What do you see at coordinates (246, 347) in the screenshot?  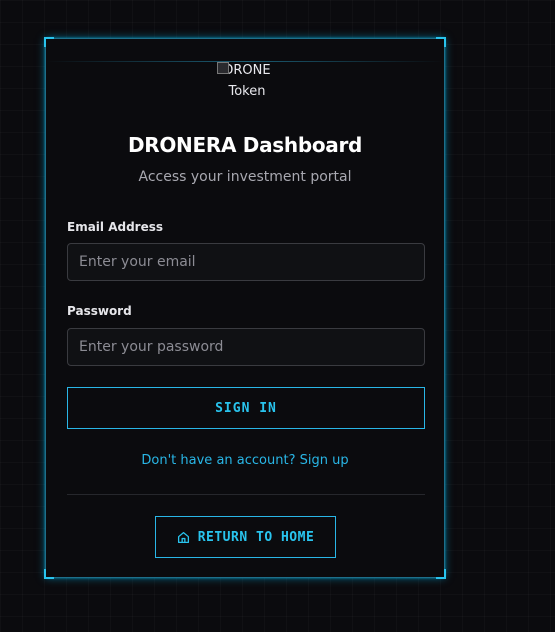 I see `password-field` at bounding box center [246, 347].